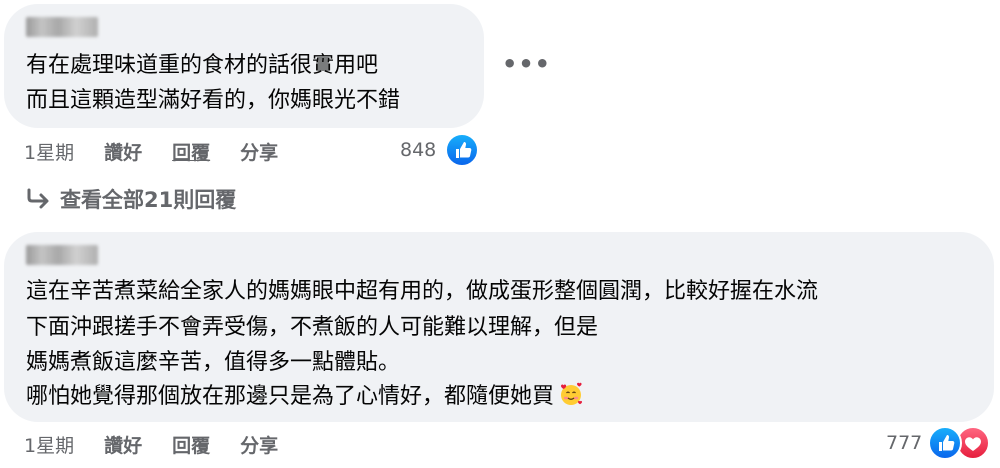  I want to click on comment-bubble: 有在處理味道重的食材的話很實用吧 而且這顆造型滿好看的，你媽眼光不錯, so click(244, 66).